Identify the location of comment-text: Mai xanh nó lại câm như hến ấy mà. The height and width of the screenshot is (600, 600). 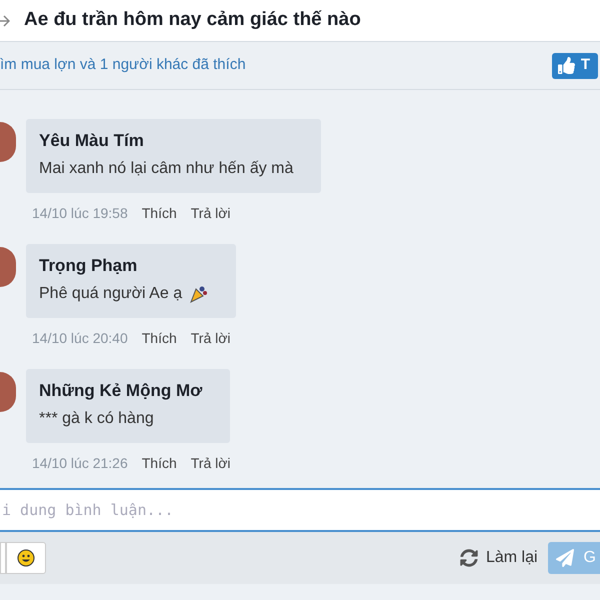
(166, 169).